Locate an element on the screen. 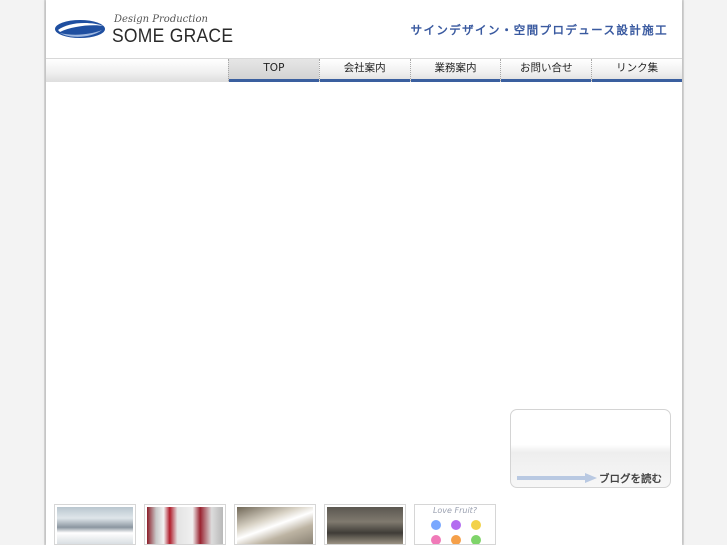 The image size is (727, 545). thumbnail-dark-interior is located at coordinates (365, 524).